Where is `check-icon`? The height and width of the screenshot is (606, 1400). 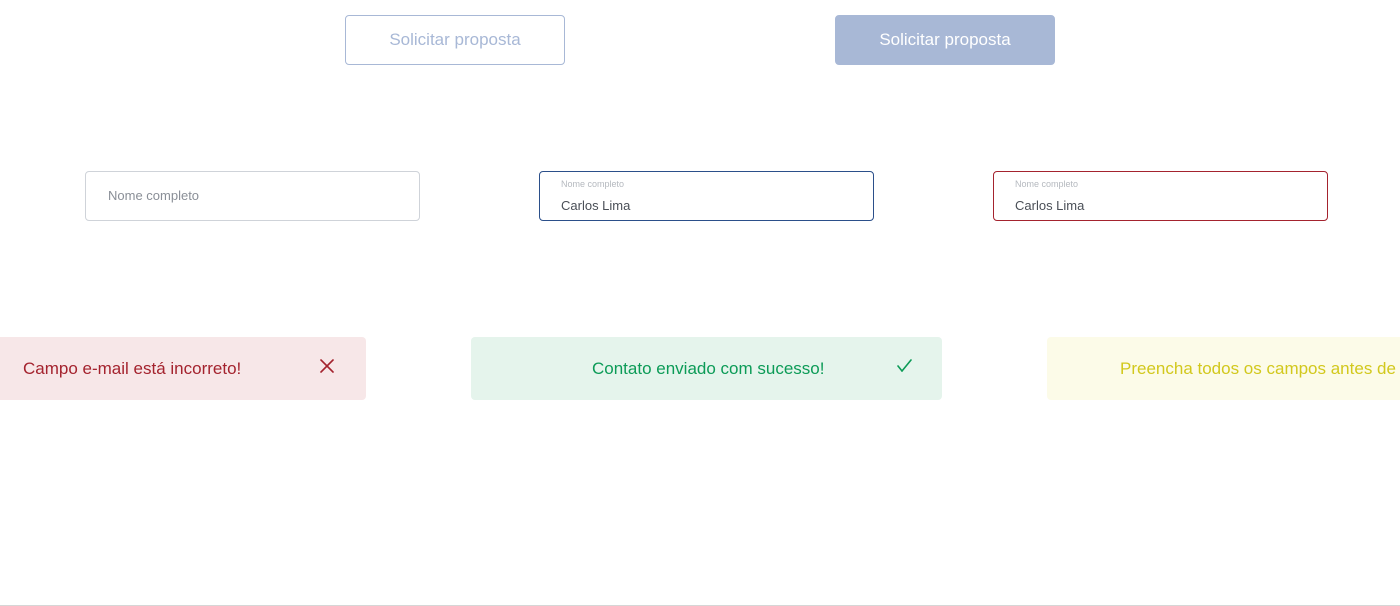
check-icon is located at coordinates (905, 366).